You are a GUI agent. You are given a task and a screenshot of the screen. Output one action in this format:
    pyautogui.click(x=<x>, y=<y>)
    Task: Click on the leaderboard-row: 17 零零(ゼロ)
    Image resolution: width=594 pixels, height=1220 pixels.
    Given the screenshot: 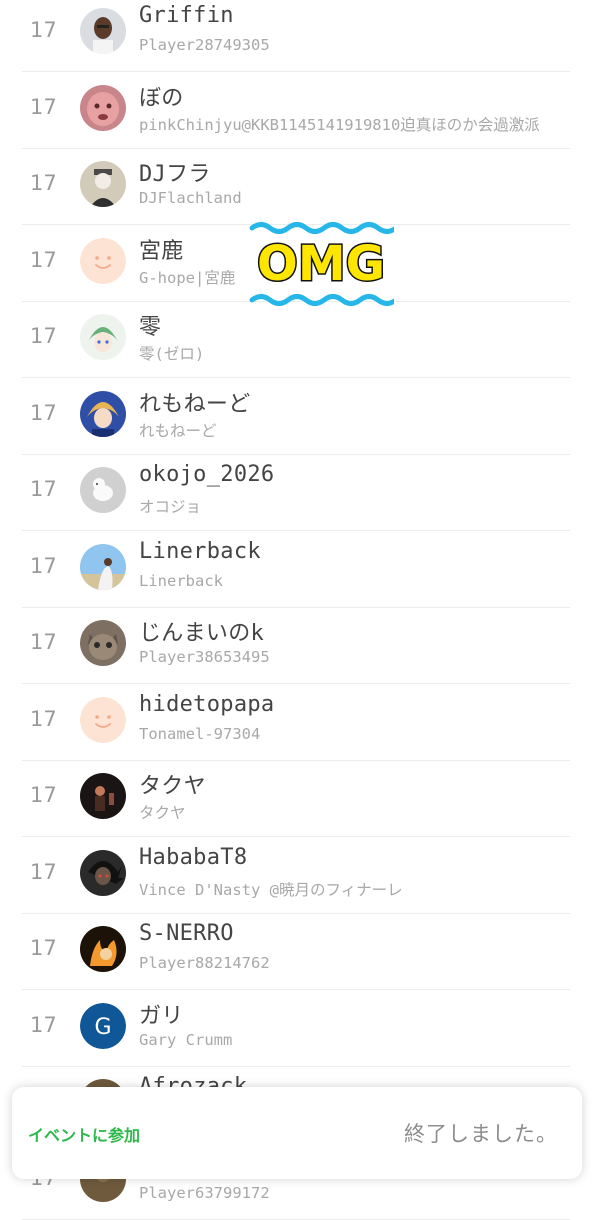 What is the action you would take?
    pyautogui.click(x=296, y=340)
    